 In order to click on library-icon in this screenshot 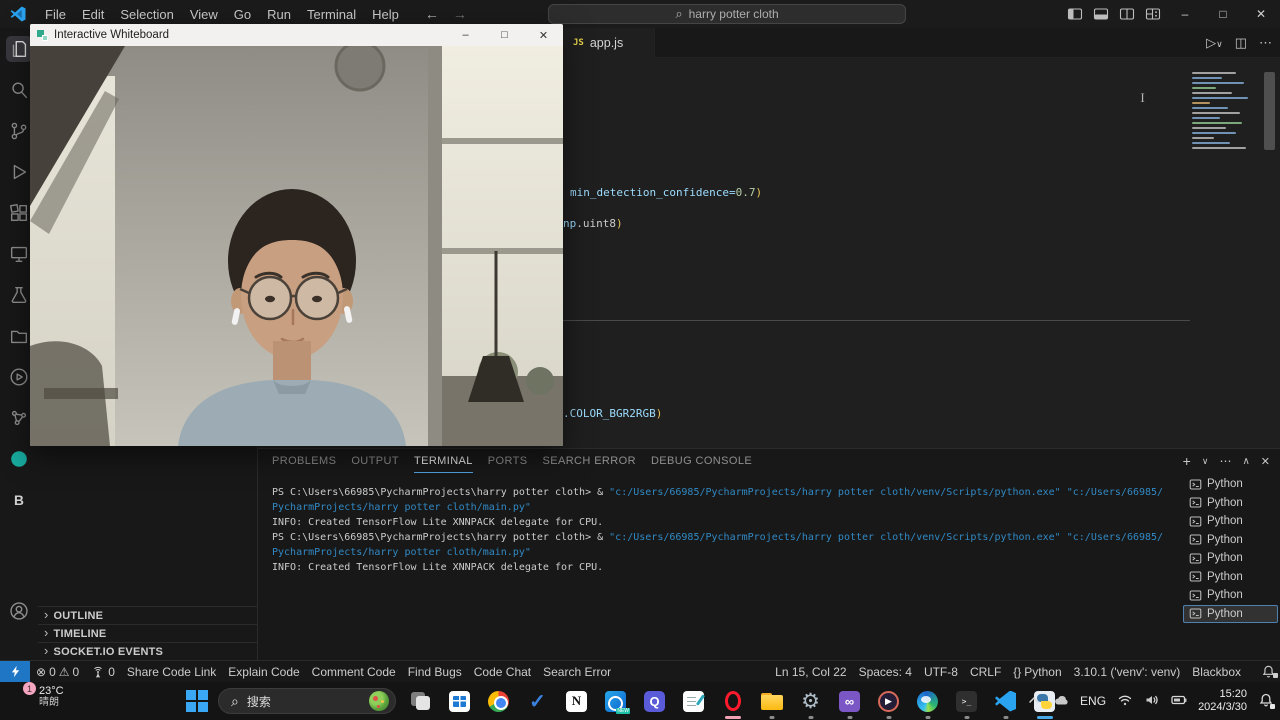, I will do `click(19, 336)`.